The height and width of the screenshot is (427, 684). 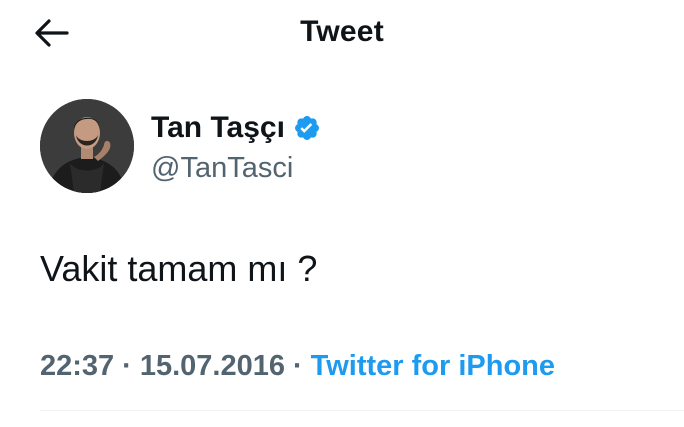 I want to click on tweet-meta: 22:37 · 15.07.2016 · Twitter for iPhone, so click(x=297, y=366).